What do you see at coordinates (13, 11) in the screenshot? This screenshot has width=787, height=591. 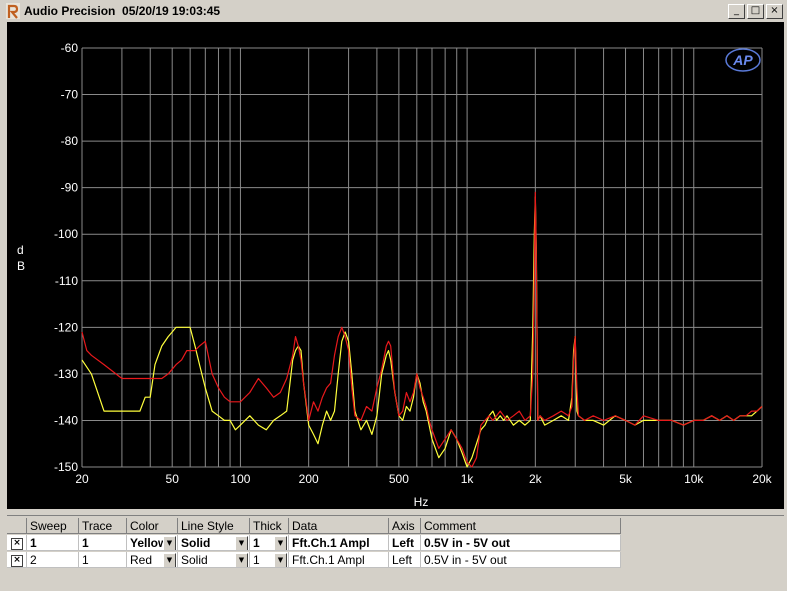 I see `app-icon` at bounding box center [13, 11].